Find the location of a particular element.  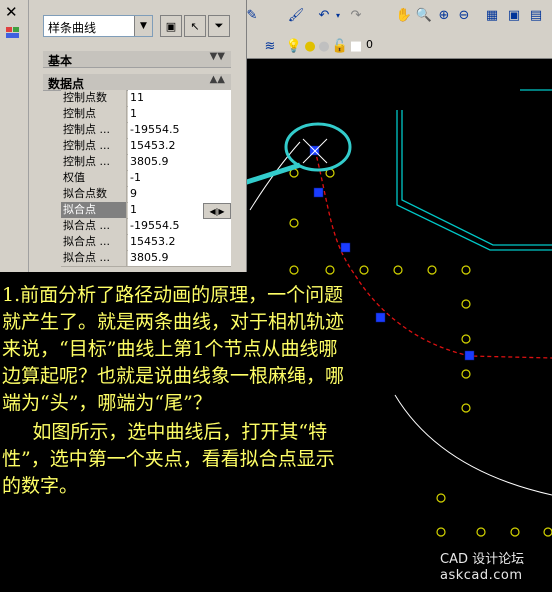

prop-row: 拟合点 ... 3805.9 is located at coordinates (146, 258).